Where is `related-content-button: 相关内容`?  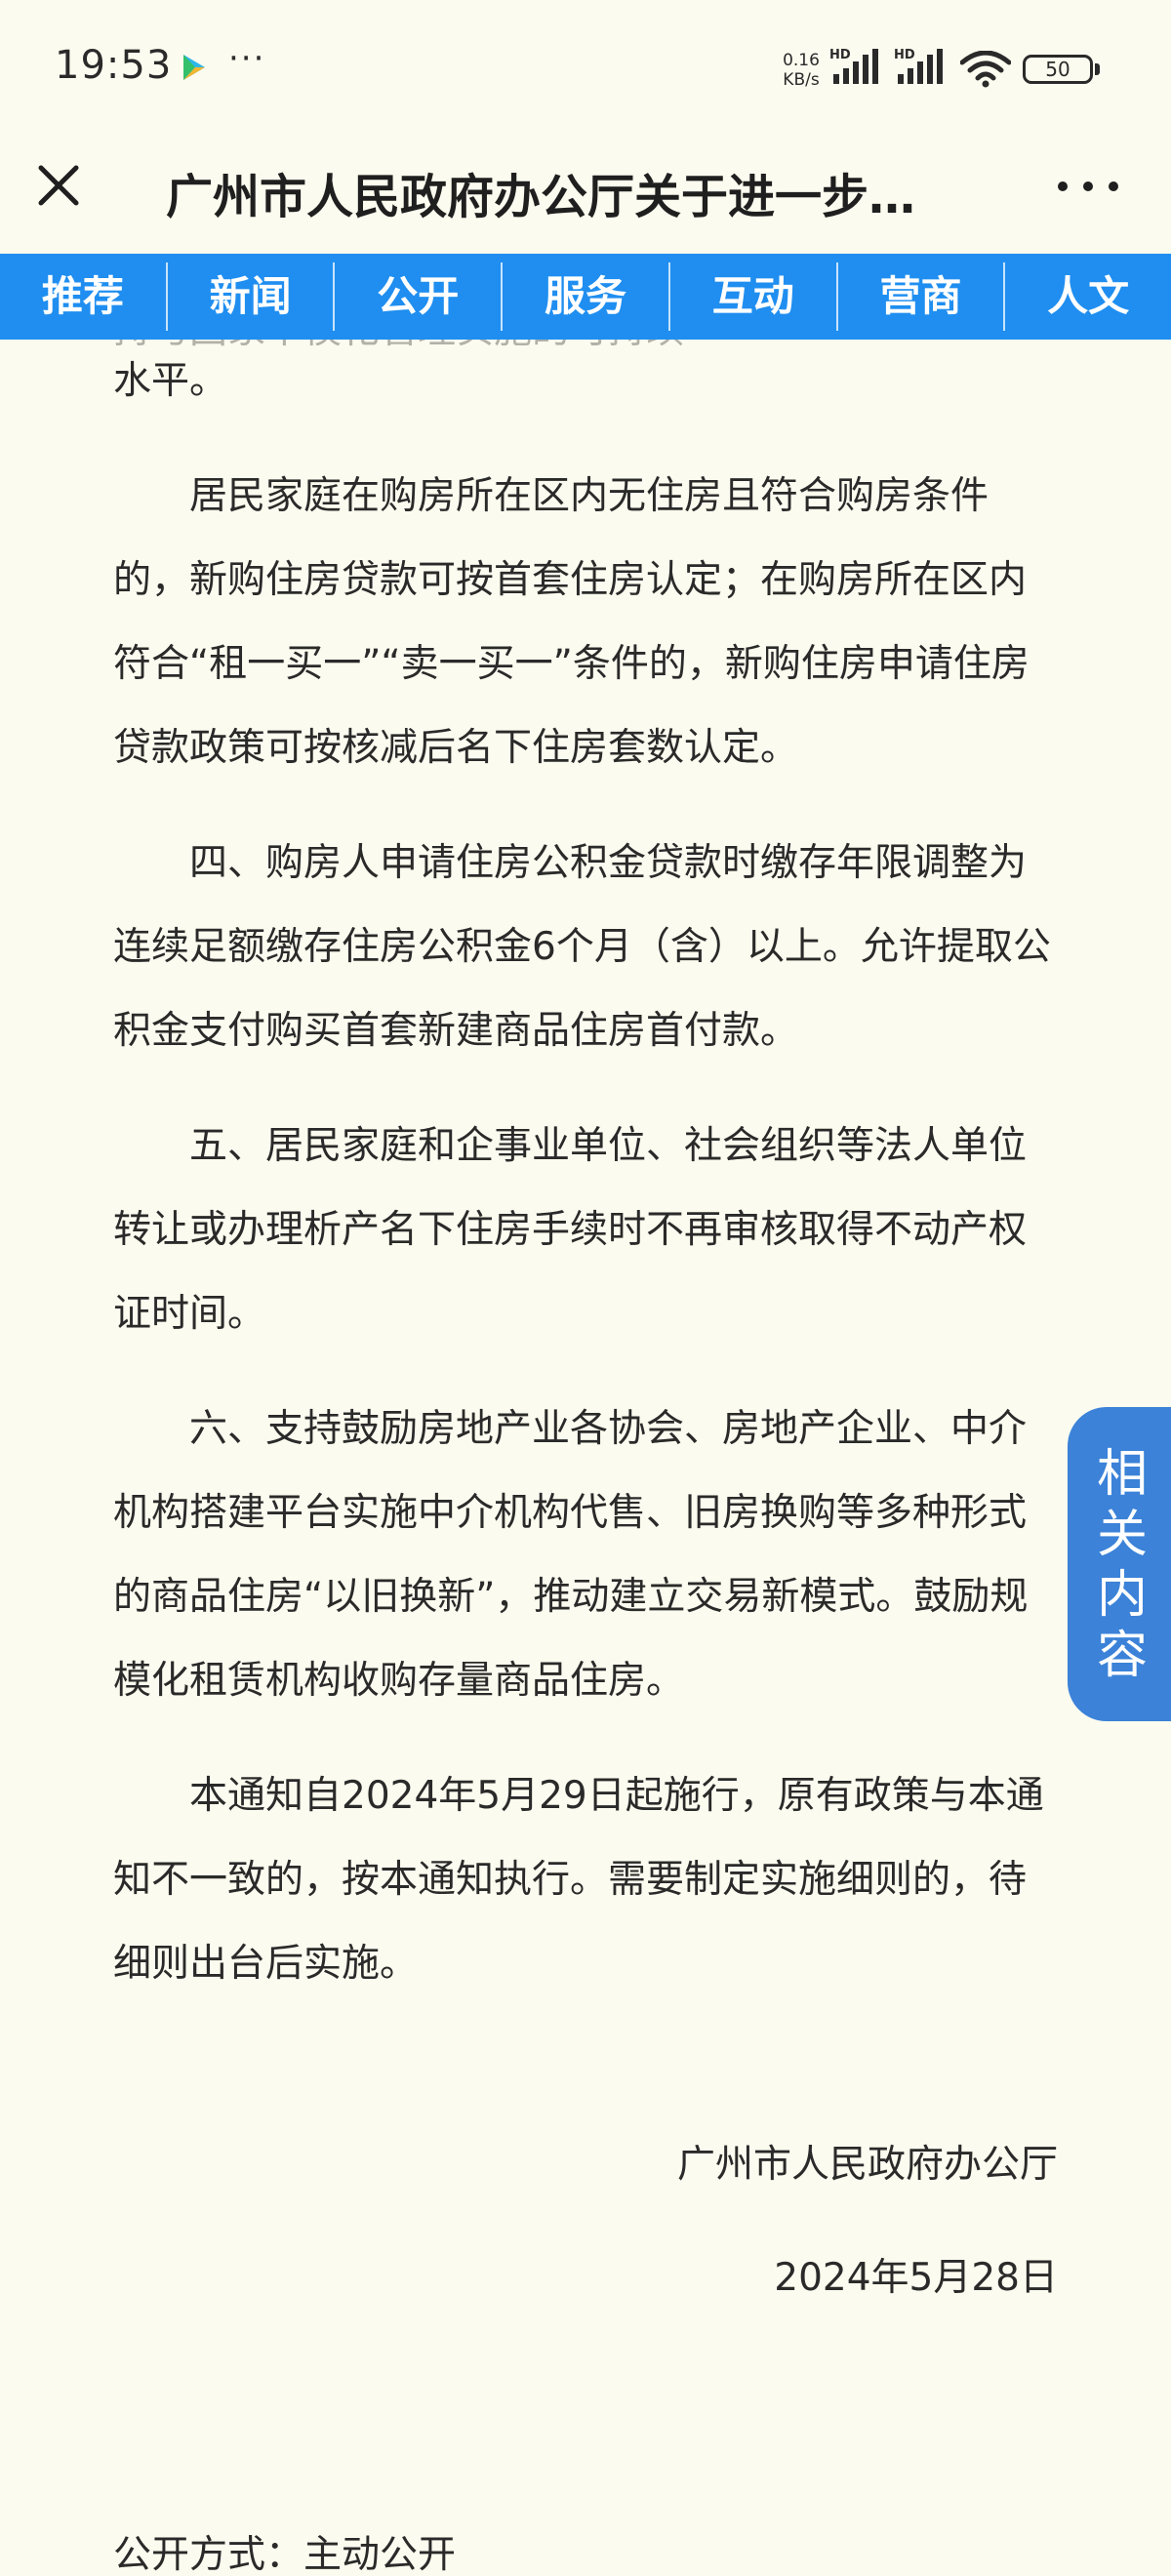 related-content-button: 相关内容 is located at coordinates (1119, 1564).